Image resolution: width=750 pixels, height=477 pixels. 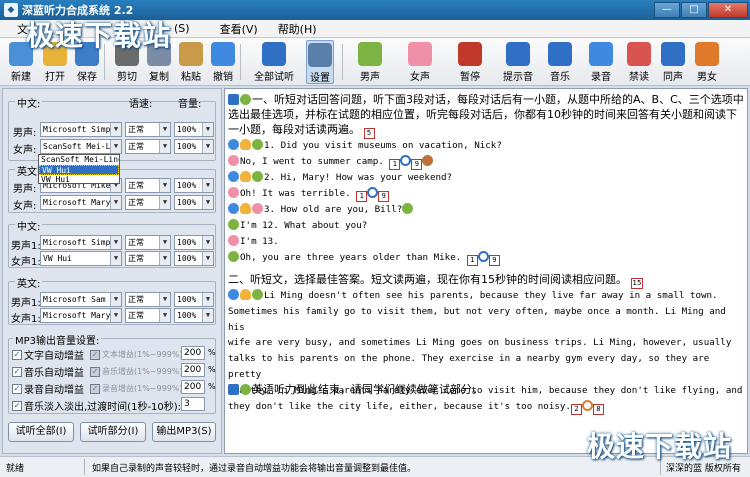 I want to click on preview-part-button: 试听部分(I), so click(x=113, y=432).